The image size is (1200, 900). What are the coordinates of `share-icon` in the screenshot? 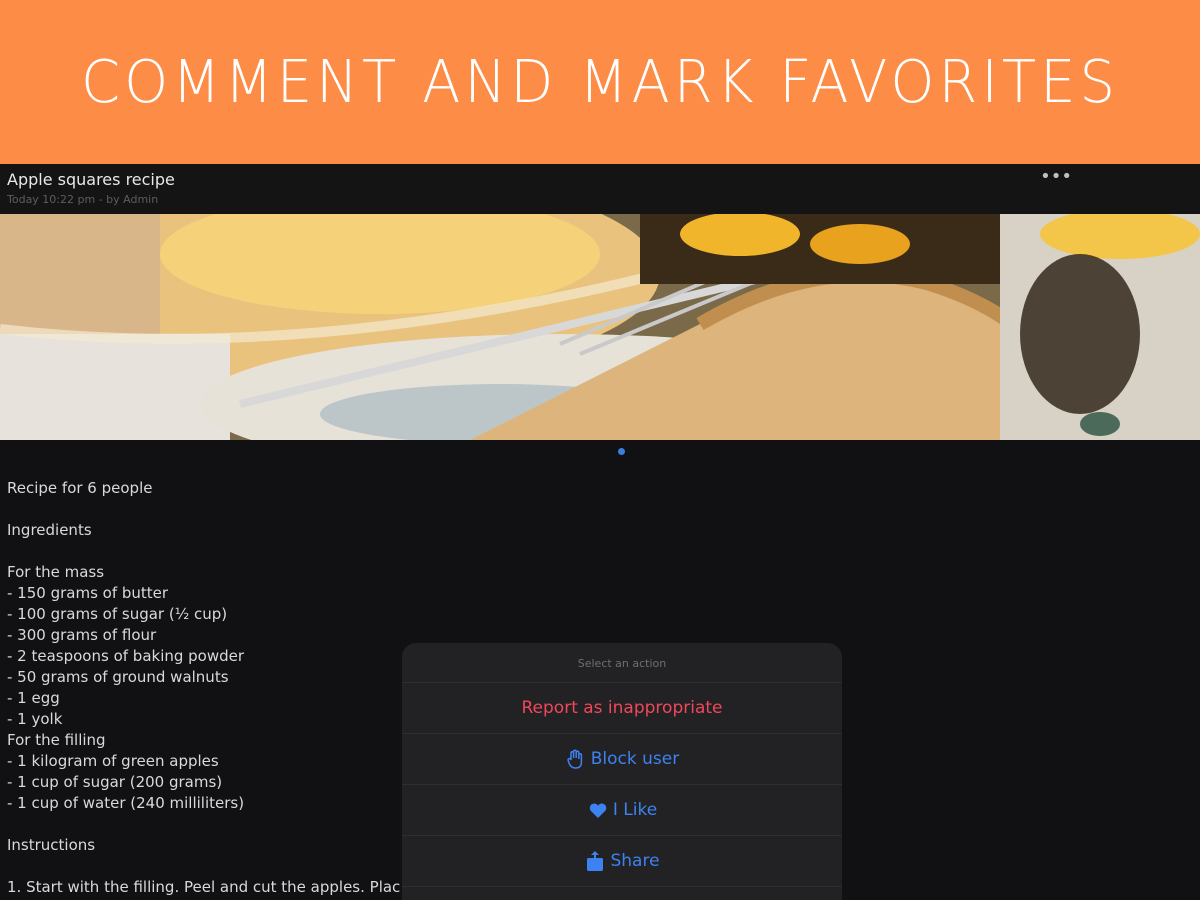 It's located at (595, 861).